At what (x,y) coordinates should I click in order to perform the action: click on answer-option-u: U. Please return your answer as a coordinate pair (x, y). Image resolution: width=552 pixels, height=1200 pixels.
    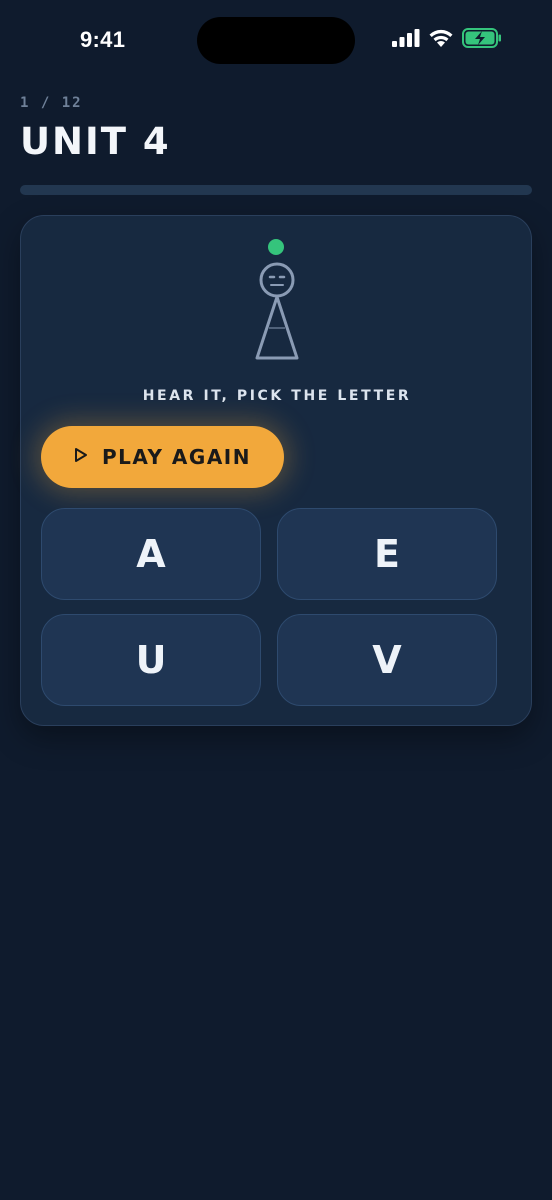
    Looking at the image, I should click on (151, 660).